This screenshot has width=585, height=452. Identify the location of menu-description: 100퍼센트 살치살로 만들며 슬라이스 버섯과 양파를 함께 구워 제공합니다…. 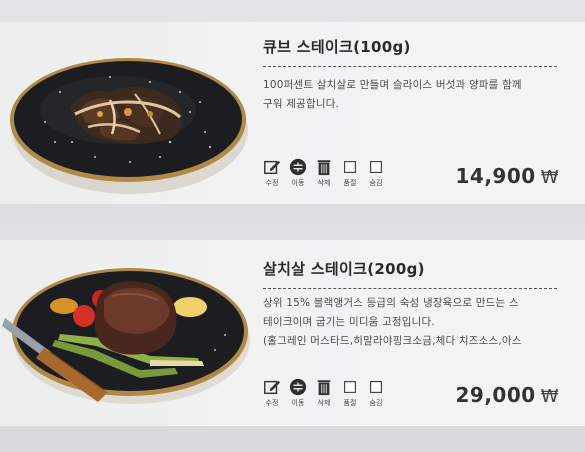
(392, 94).